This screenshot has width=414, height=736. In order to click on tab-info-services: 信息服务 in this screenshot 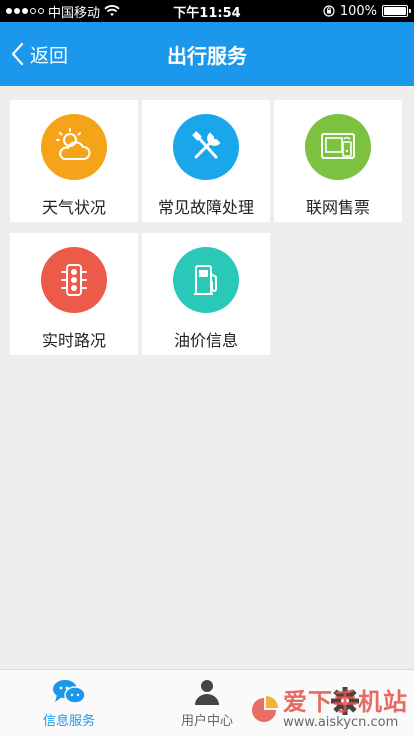, I will do `click(69, 703)`.